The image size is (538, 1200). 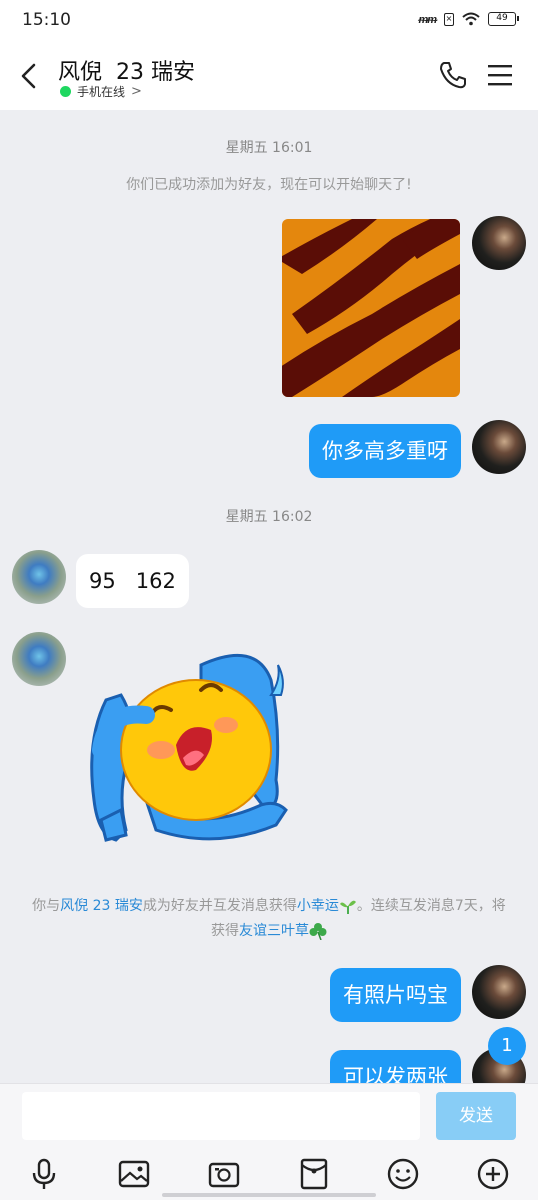 I want to click on message-input, so click(x=221, y=1116).